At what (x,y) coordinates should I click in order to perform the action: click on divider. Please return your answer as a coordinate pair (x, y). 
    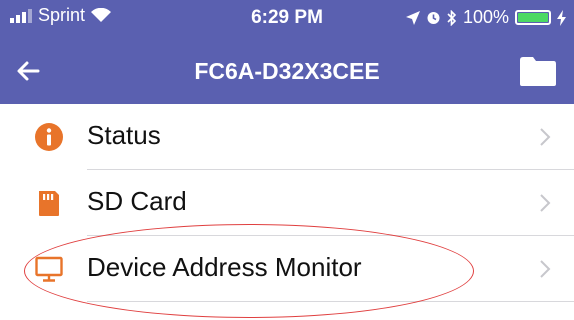
    Looking at the image, I should click on (330, 301).